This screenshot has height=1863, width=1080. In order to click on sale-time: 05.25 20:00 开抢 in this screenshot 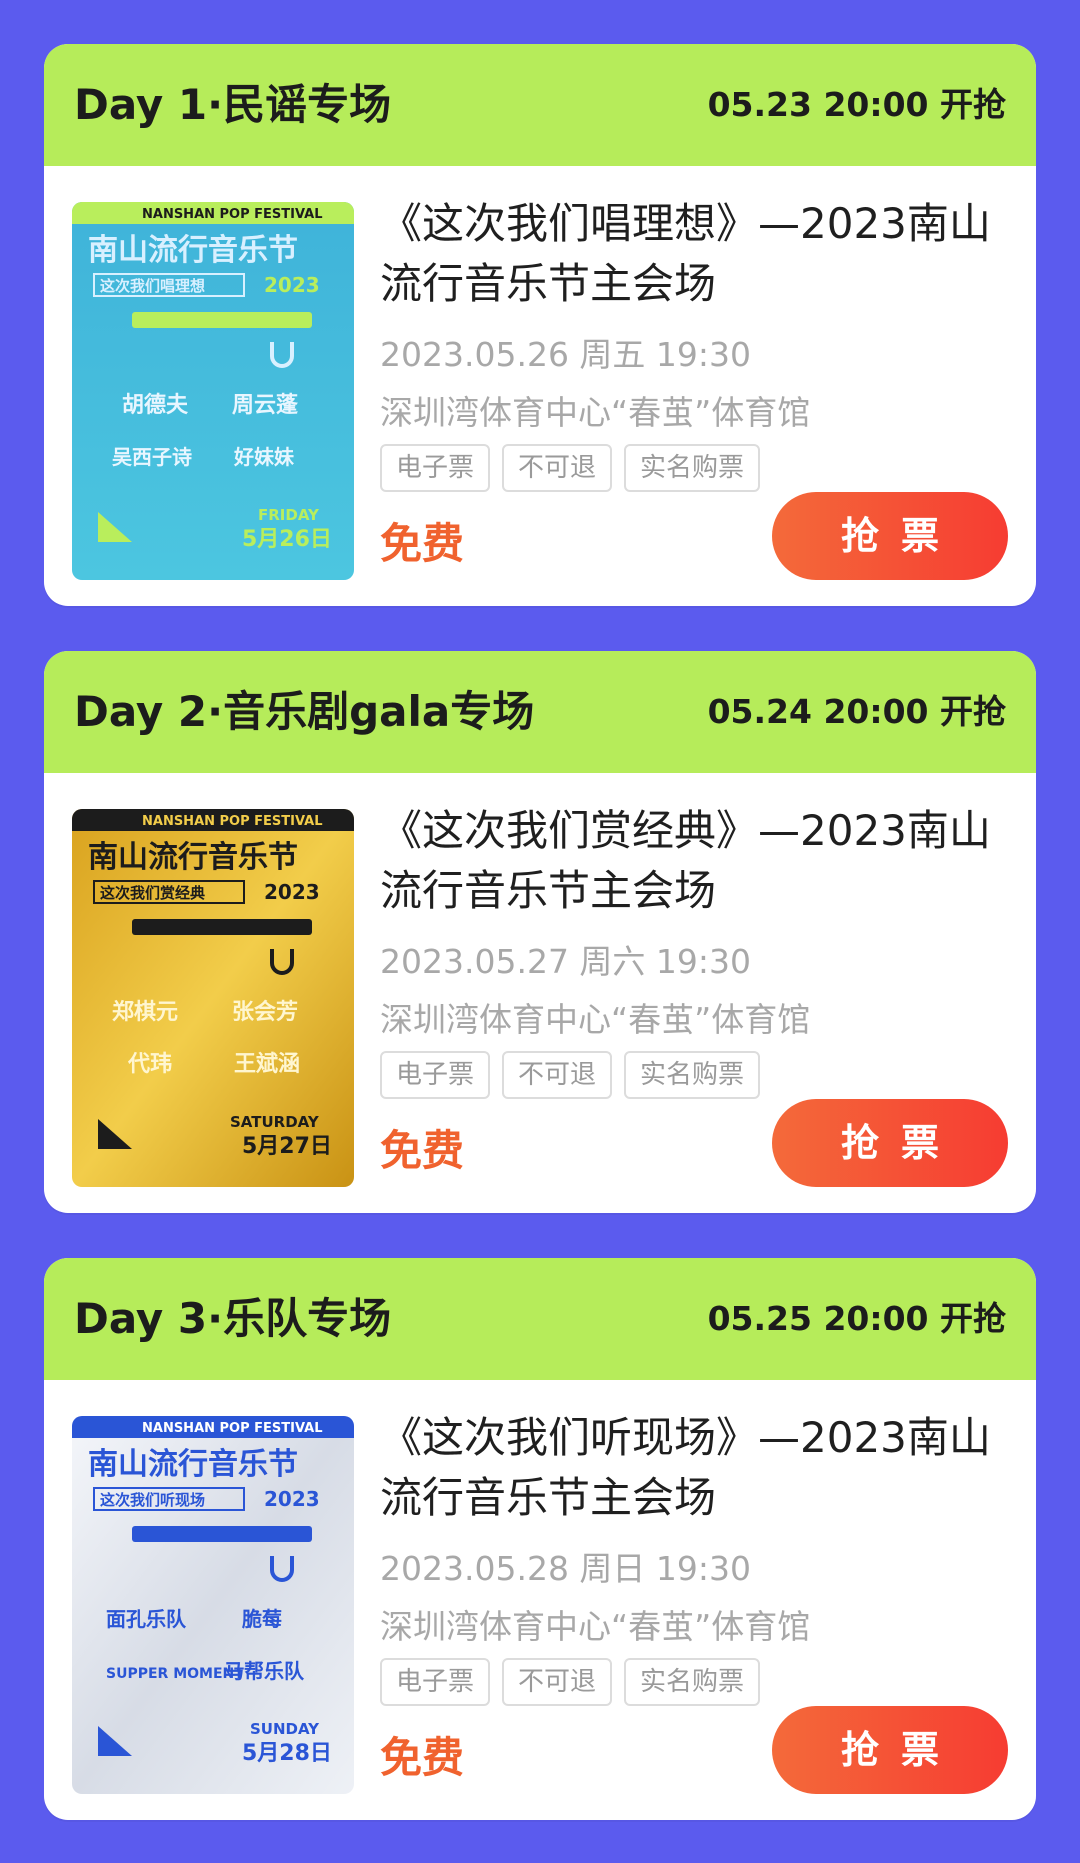, I will do `click(856, 1318)`.